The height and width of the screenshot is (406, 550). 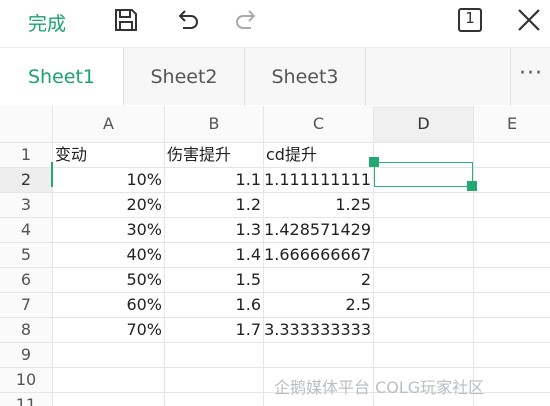 I want to click on redo-icon, so click(x=247, y=20).